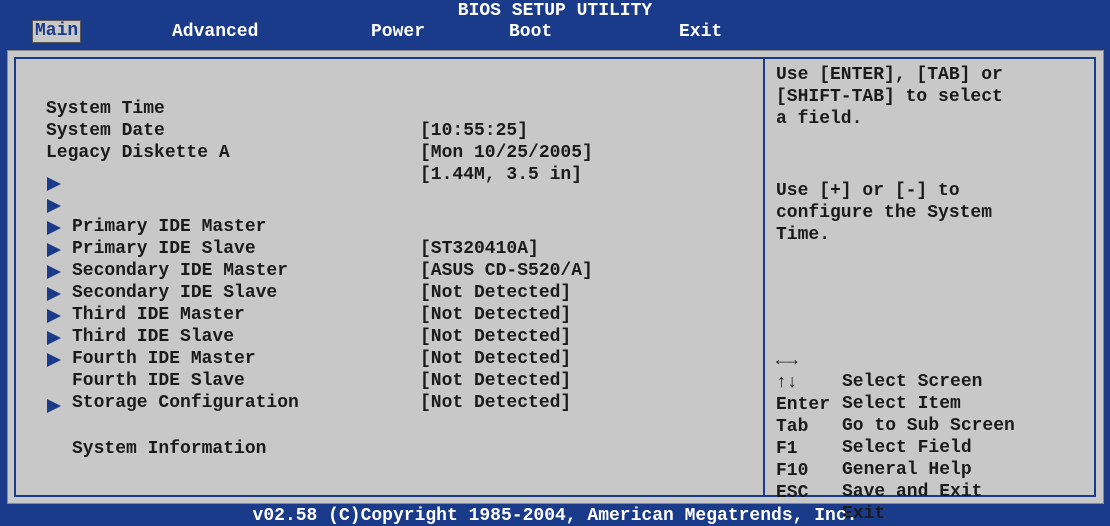  I want to click on submenu-value: [ST320410A], so click(479, 249).